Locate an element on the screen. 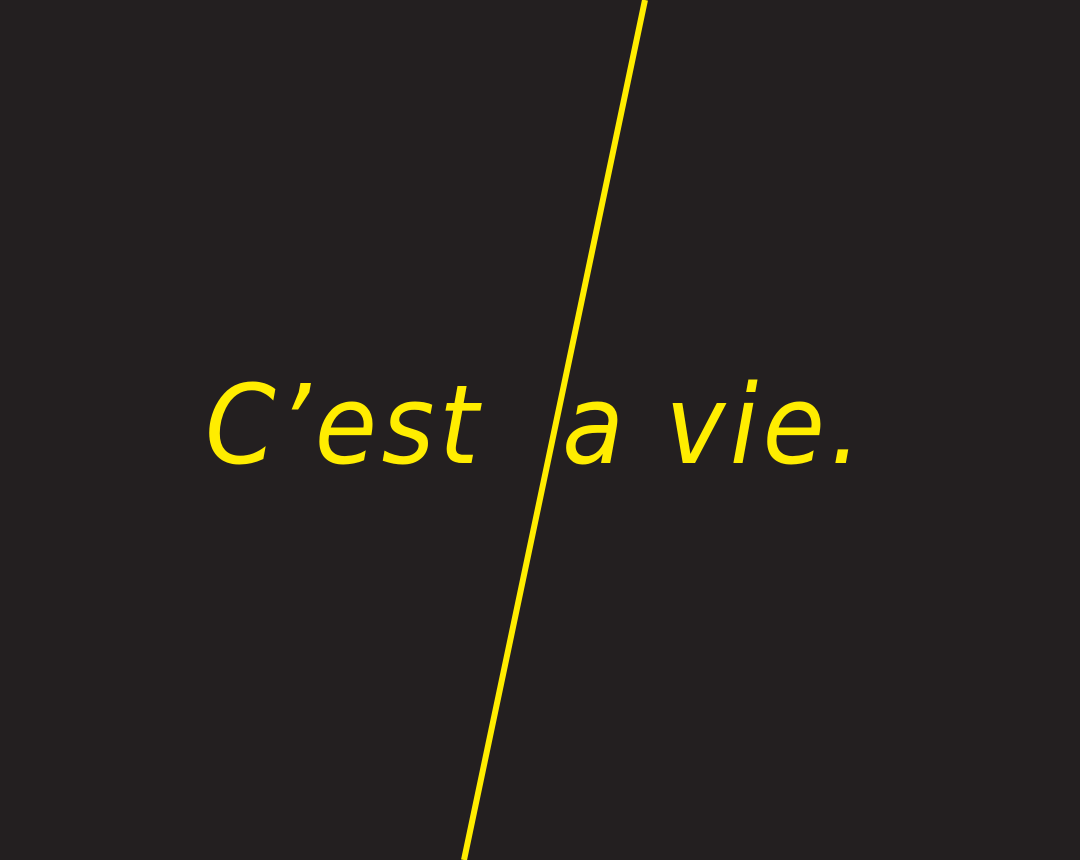 The width and height of the screenshot is (1080, 860). phrase-right-text: a vie. is located at coordinates (714, 425).